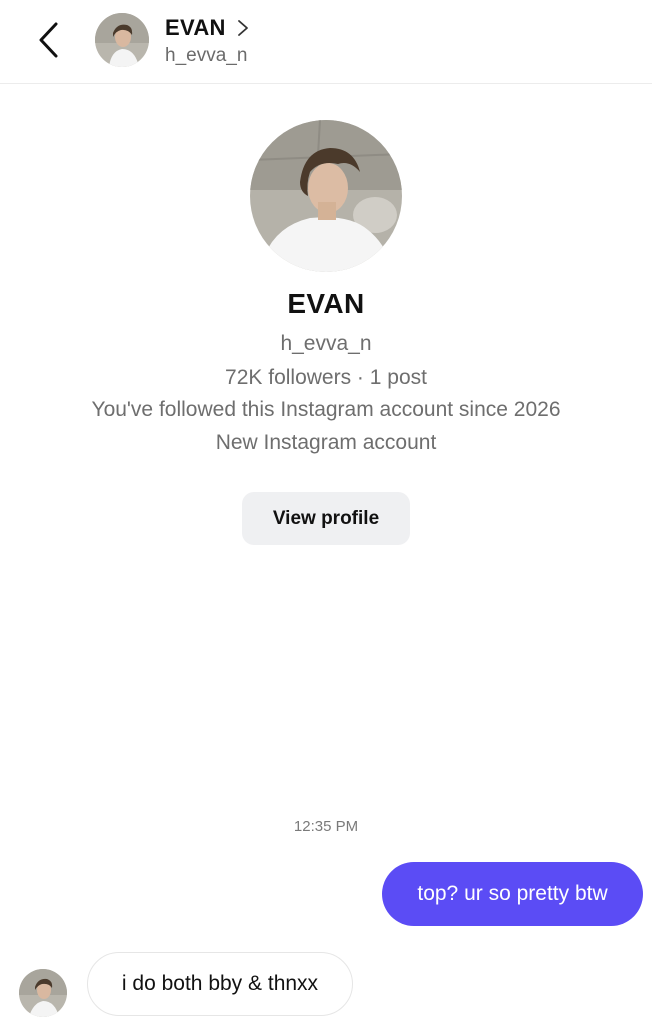 The image size is (652, 1024). What do you see at coordinates (326, 442) in the screenshot?
I see `account-note: New Instagram account` at bounding box center [326, 442].